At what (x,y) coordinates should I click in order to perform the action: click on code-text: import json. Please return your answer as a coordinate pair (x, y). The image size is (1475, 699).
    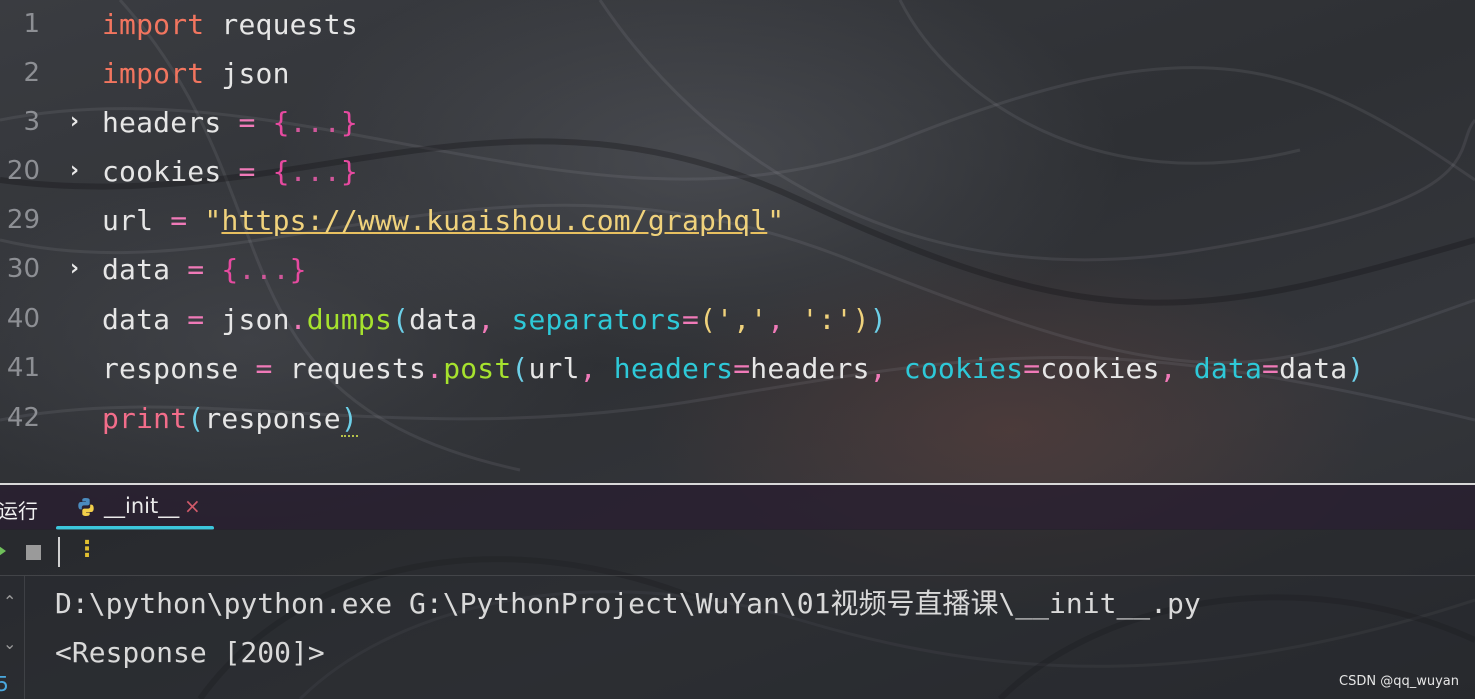
    Looking at the image, I should click on (196, 73).